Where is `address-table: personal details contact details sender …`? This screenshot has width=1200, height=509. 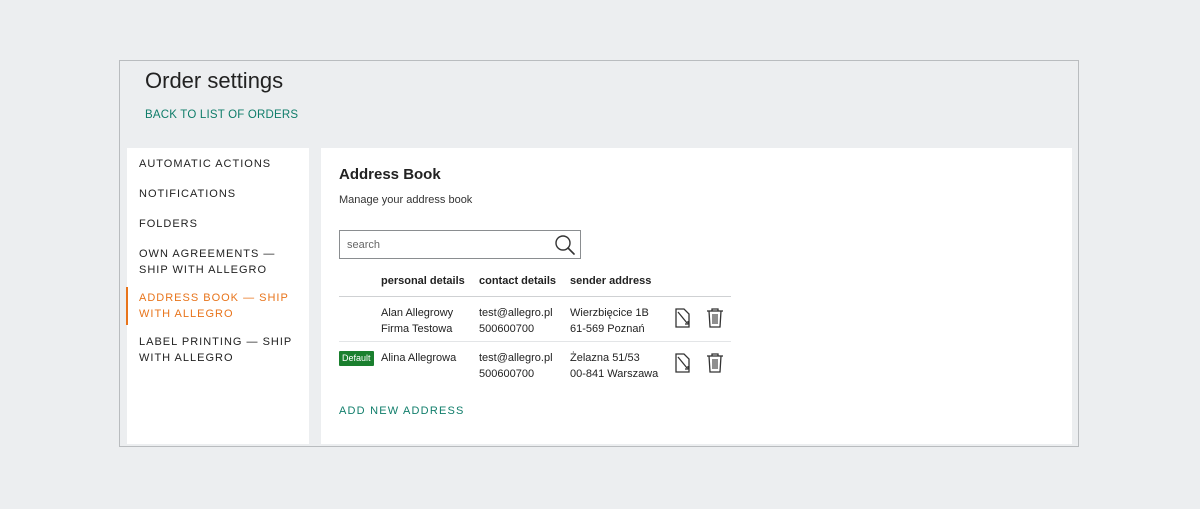 address-table: personal details contact details sender … is located at coordinates (535, 327).